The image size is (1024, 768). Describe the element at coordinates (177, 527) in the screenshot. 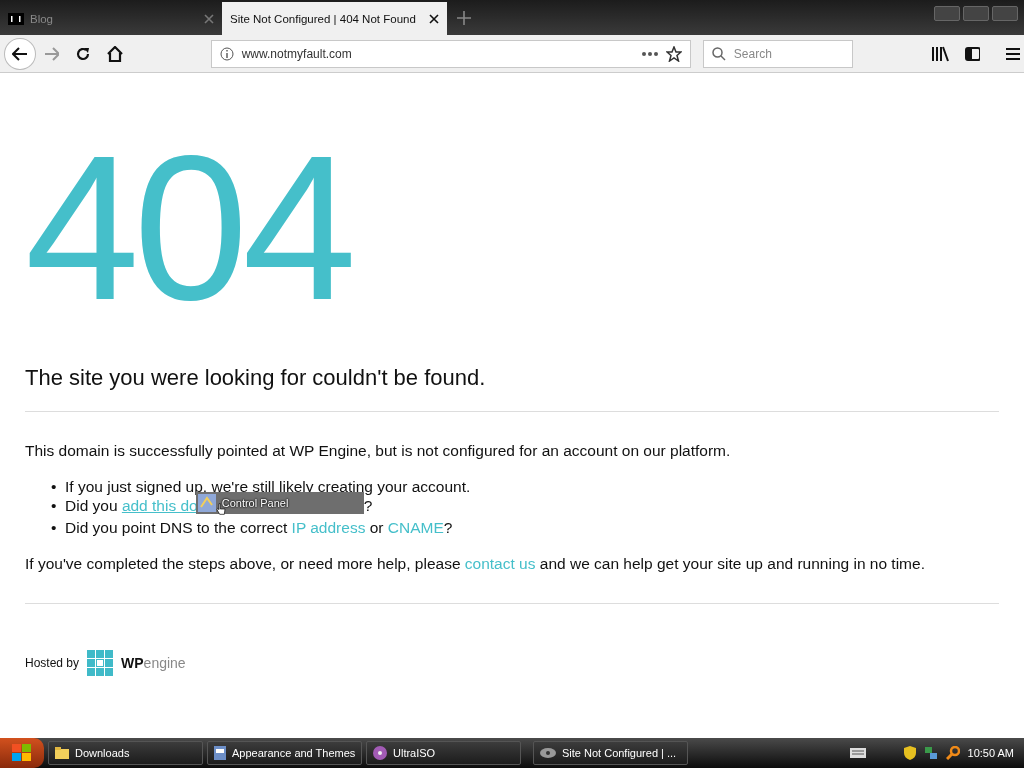

I see `bullet-text: Did you point DNS to the correct` at that location.